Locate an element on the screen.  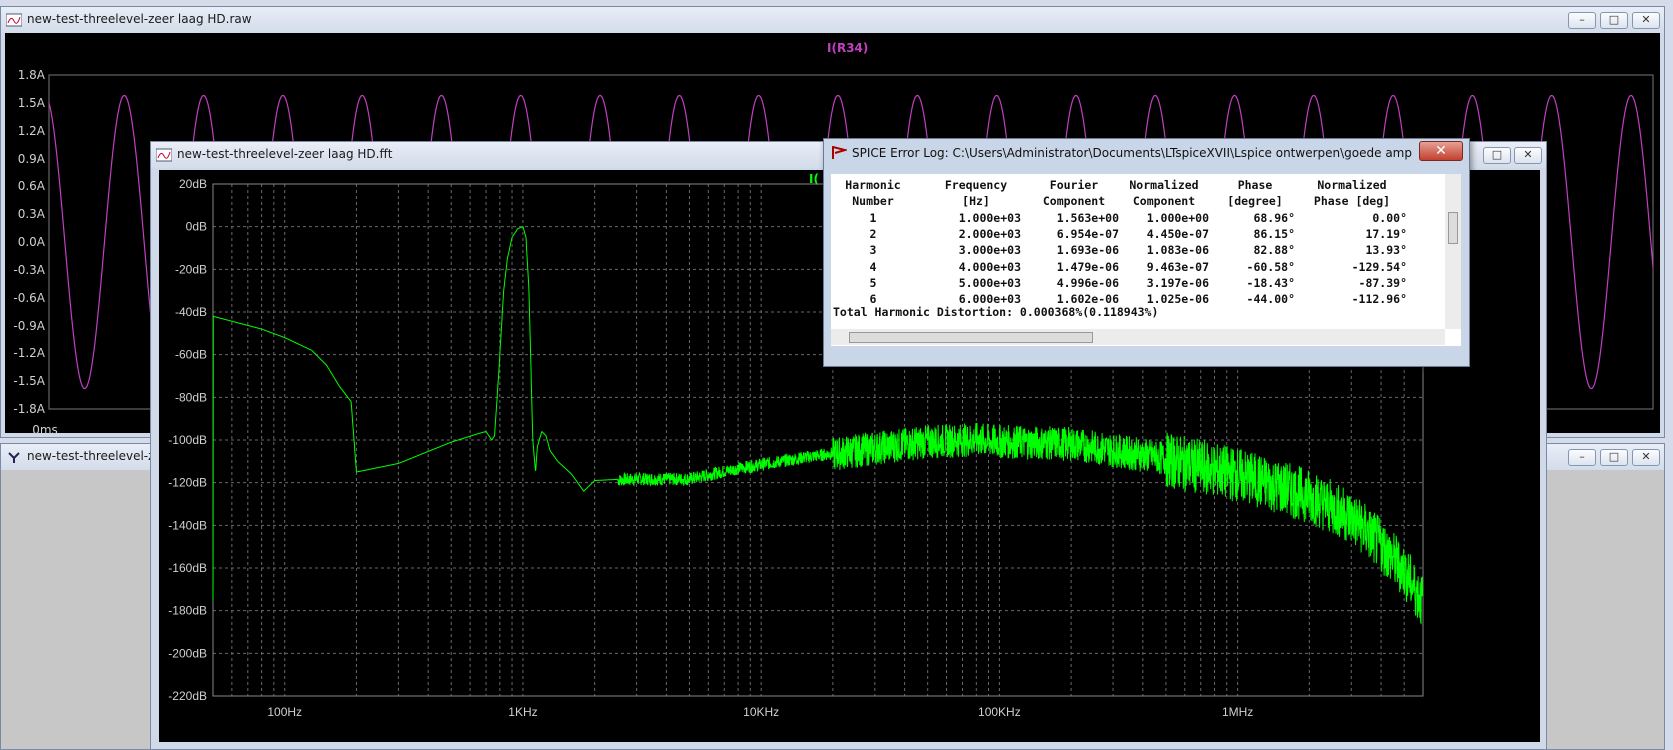
spice-data-cell: 1.563e+00 is located at coordinates (1087, 218).